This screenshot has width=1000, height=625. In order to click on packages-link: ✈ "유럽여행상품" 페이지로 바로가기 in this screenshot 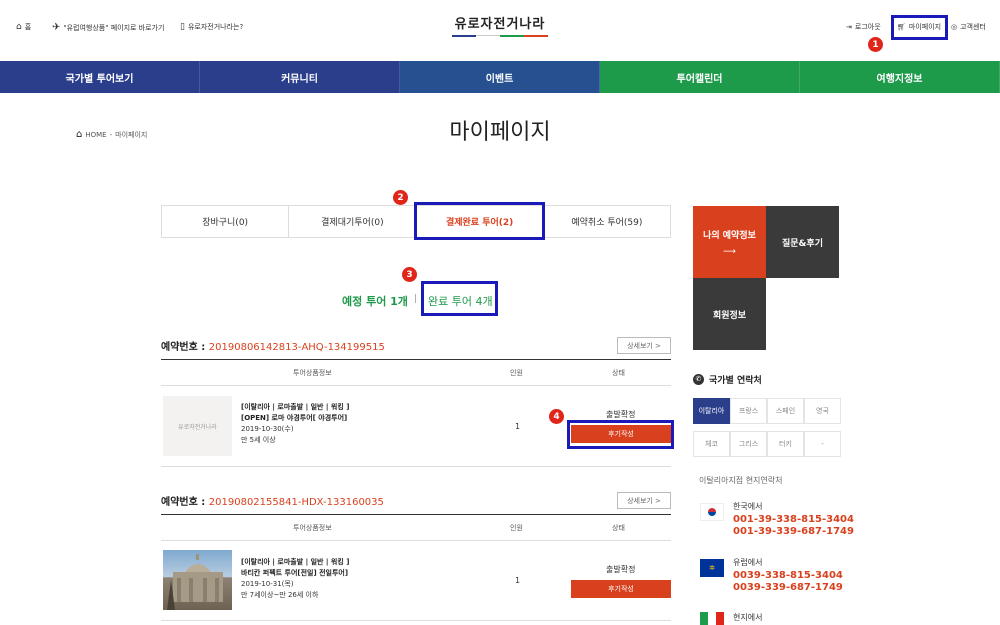, I will do `click(108, 27)`.